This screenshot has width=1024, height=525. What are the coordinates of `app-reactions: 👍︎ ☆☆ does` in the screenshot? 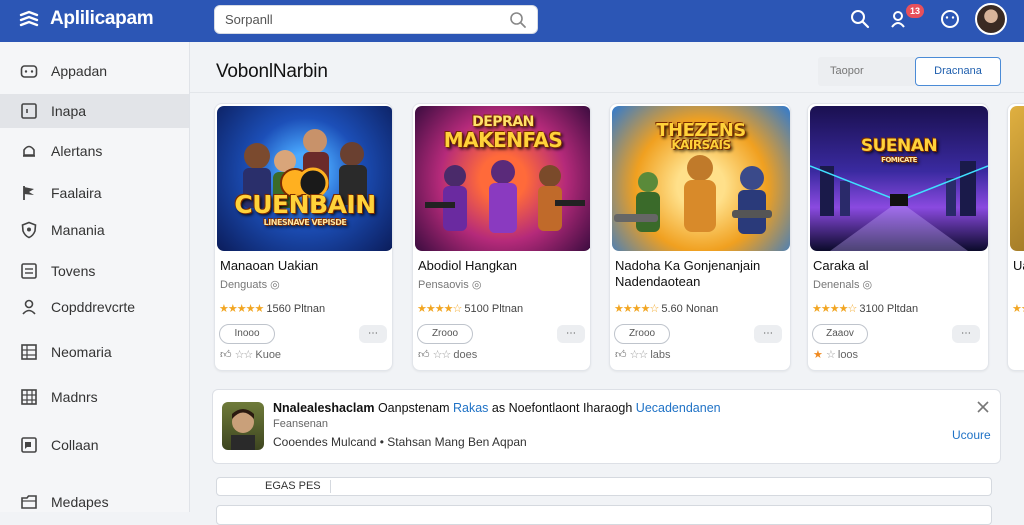 It's located at (447, 354).